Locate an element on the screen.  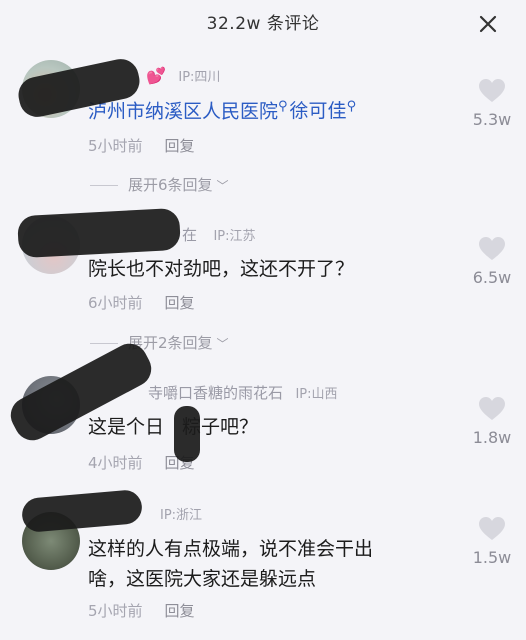
search-link: 泸州市纳溪区人民医院 is located at coordinates (183, 111).